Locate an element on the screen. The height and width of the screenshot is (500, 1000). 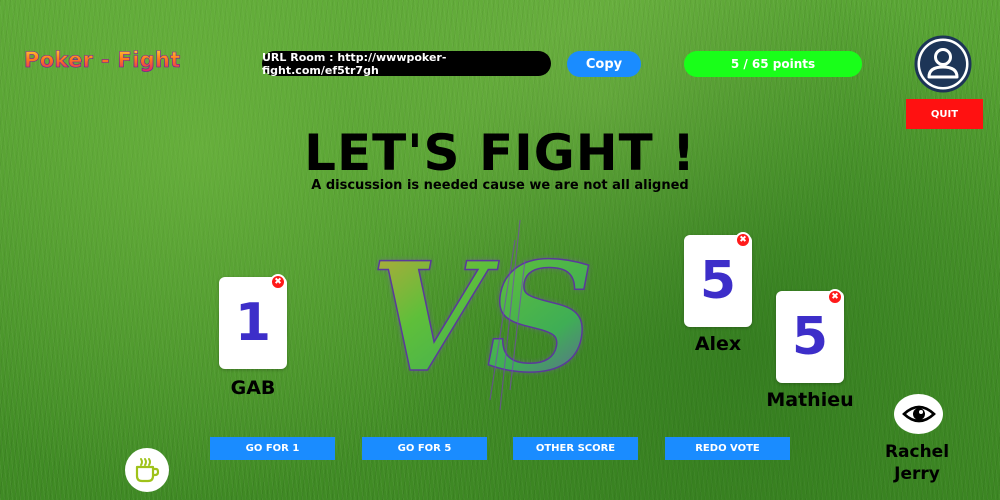
redo-vote-label: REDO VOTE is located at coordinates (727, 448).